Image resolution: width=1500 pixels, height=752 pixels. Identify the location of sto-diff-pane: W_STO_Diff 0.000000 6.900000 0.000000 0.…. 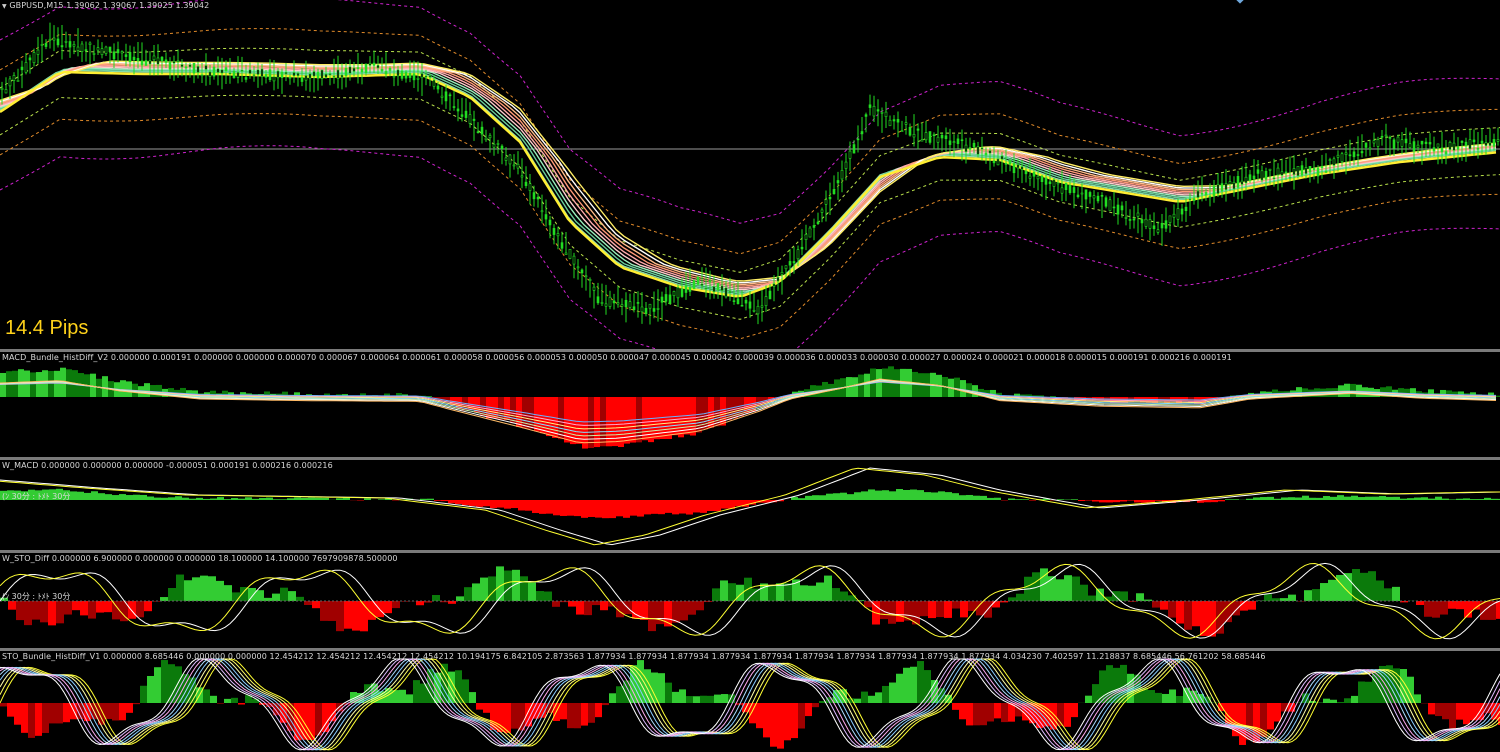
(750, 600).